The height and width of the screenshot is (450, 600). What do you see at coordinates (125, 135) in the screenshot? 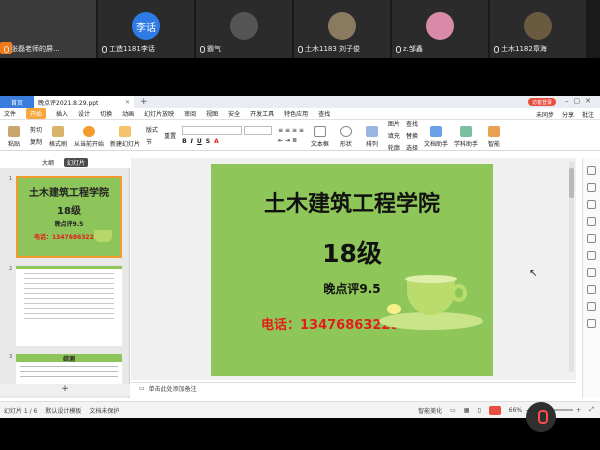
I see `new-slide-button: 新建幻灯片` at bounding box center [125, 135].